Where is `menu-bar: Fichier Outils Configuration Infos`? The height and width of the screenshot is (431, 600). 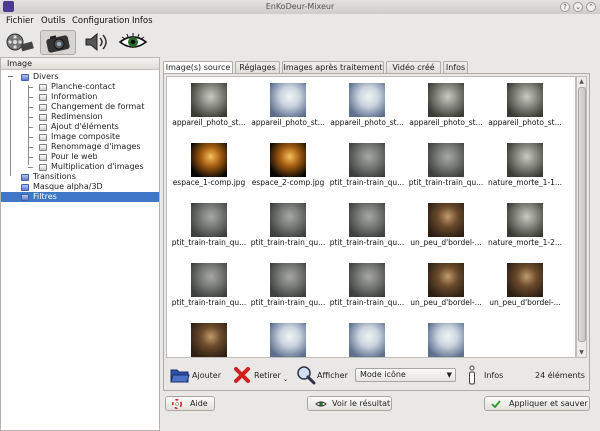 menu-bar: Fichier Outils Configuration Infos is located at coordinates (300, 21).